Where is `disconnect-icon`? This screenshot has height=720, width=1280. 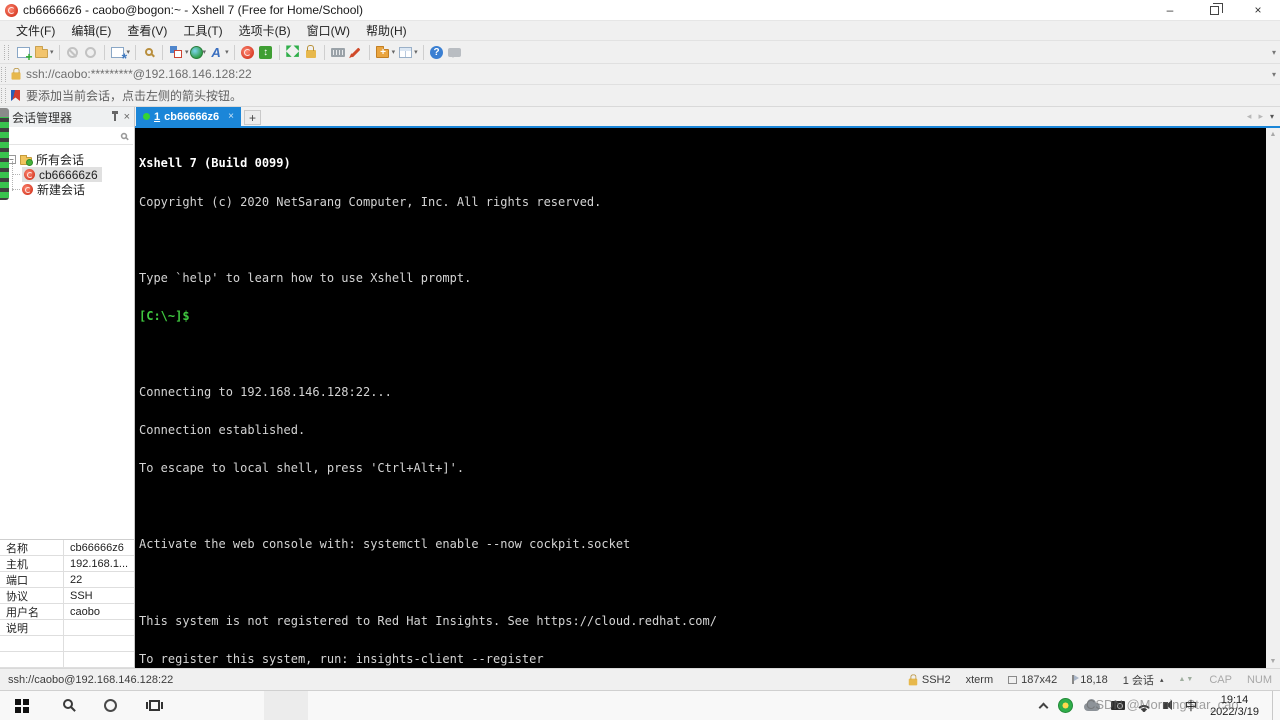
disconnect-icon is located at coordinates (73, 52).